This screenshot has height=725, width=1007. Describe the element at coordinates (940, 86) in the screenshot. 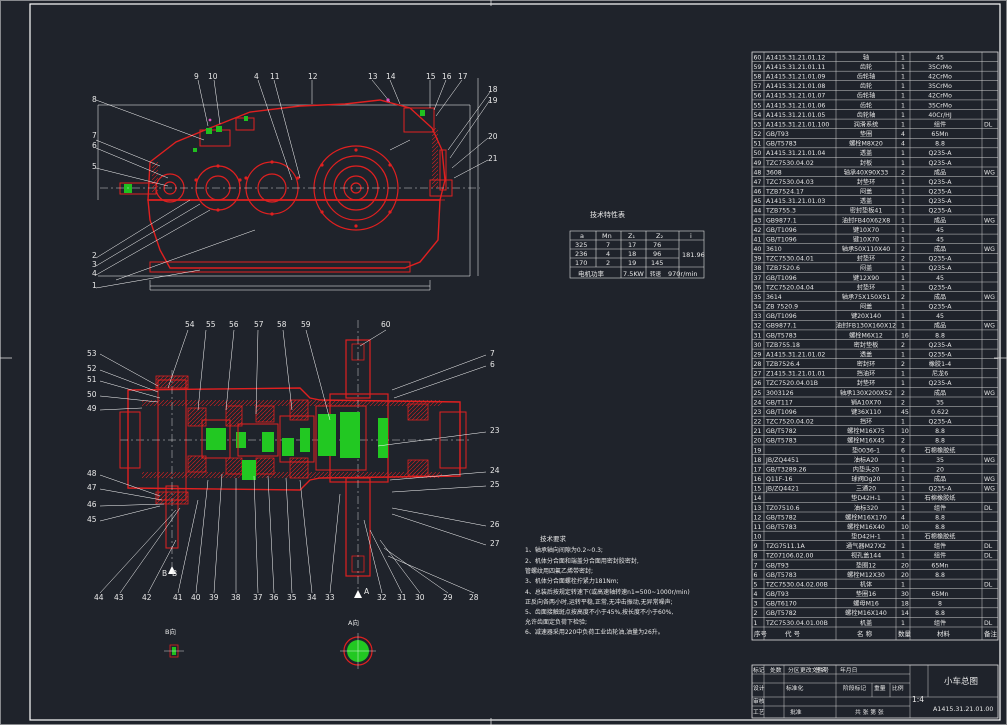

I see `bom-cell-material: 35CrMo` at that location.